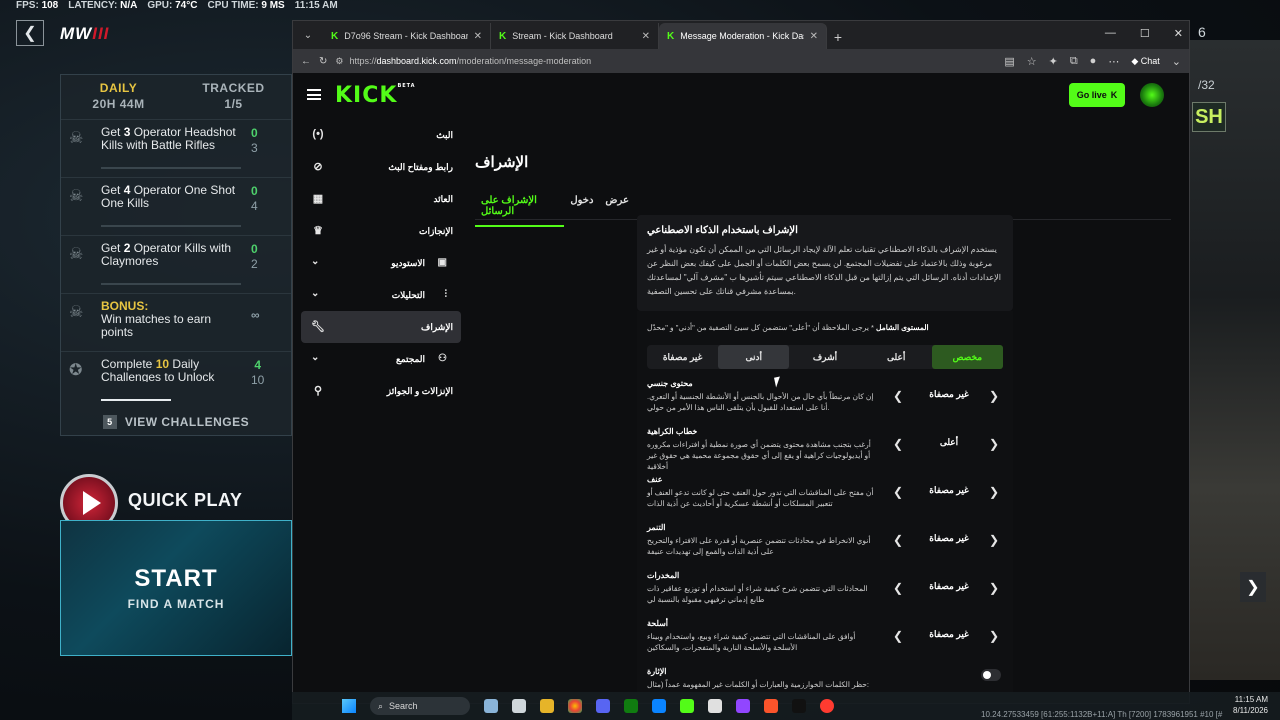 The height and width of the screenshot is (720, 1280). I want to click on kick-favicon-icon: K, so click(503, 36).